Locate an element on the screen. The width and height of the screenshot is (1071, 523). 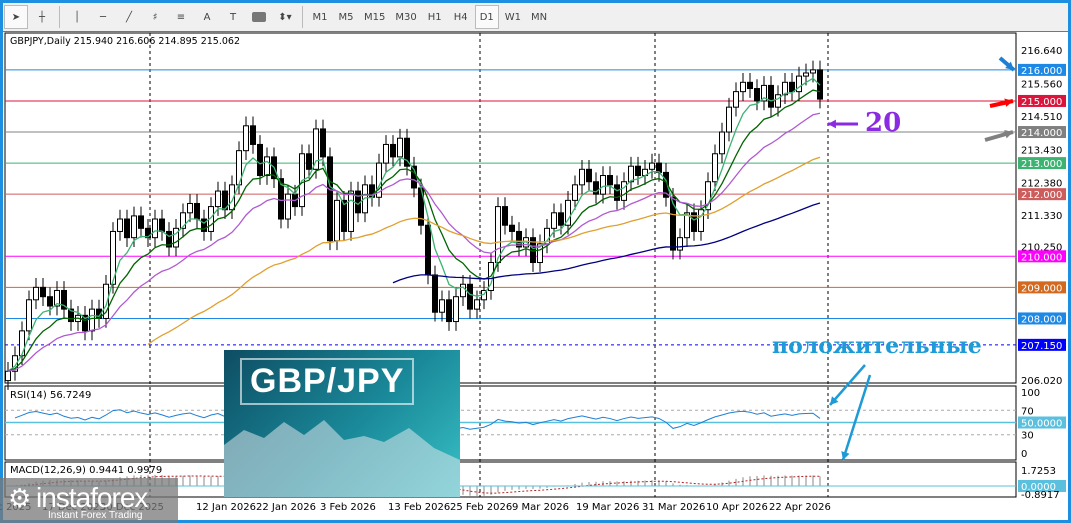
rsi-scale-label: 100 is located at coordinates (1030, 393).